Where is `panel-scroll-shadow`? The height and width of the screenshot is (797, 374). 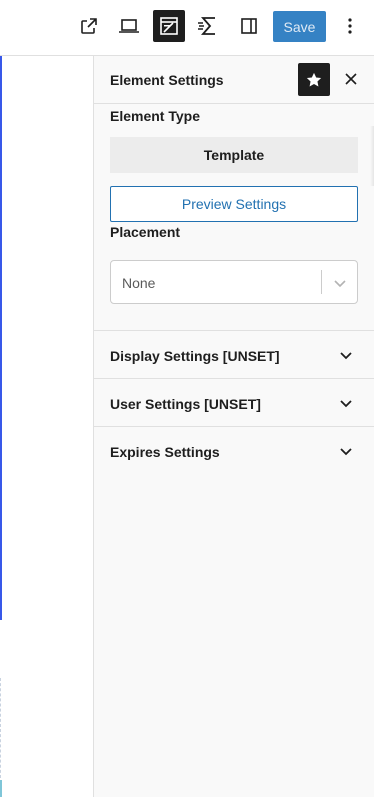 panel-scroll-shadow is located at coordinates (372, 156).